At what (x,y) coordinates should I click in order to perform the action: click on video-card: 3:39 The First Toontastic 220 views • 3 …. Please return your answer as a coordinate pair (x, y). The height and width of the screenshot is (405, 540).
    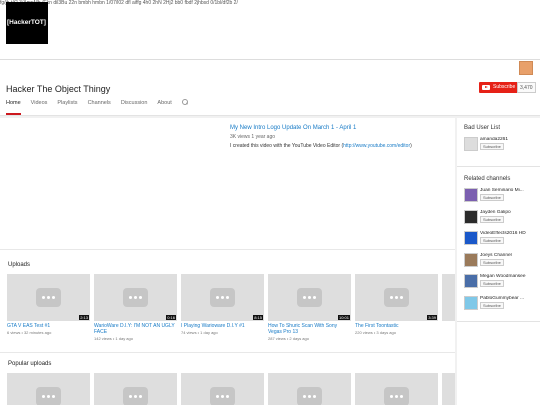
    Looking at the image, I should click on (396, 307).